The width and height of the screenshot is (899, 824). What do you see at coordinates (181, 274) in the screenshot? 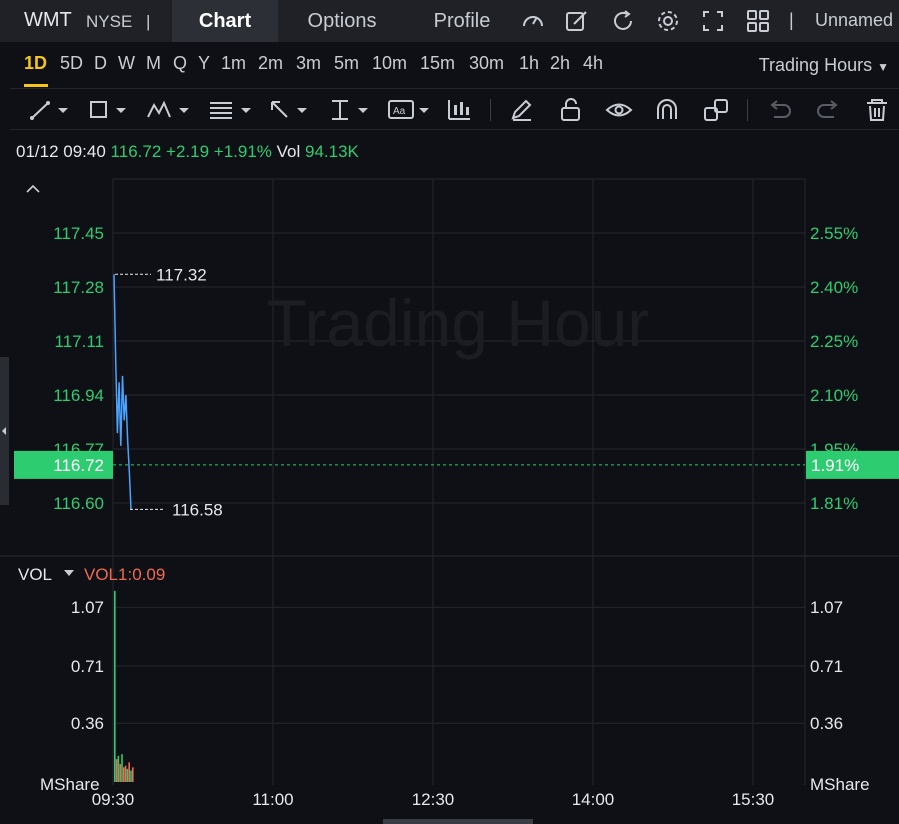
I see `high-marker-label: 117.32` at bounding box center [181, 274].